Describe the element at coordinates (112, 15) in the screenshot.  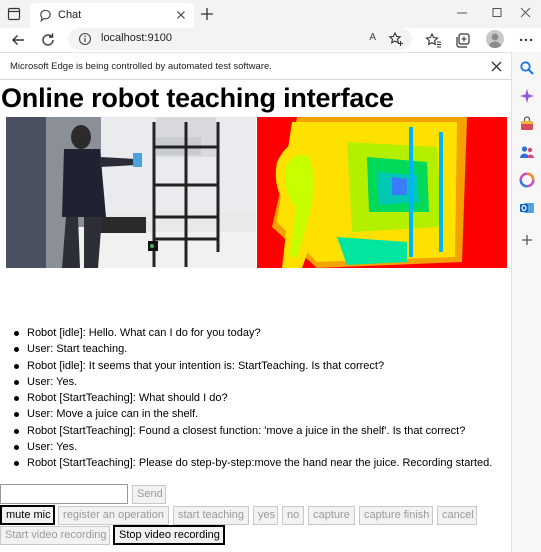
I see `browser-tab-chat: Chat` at that location.